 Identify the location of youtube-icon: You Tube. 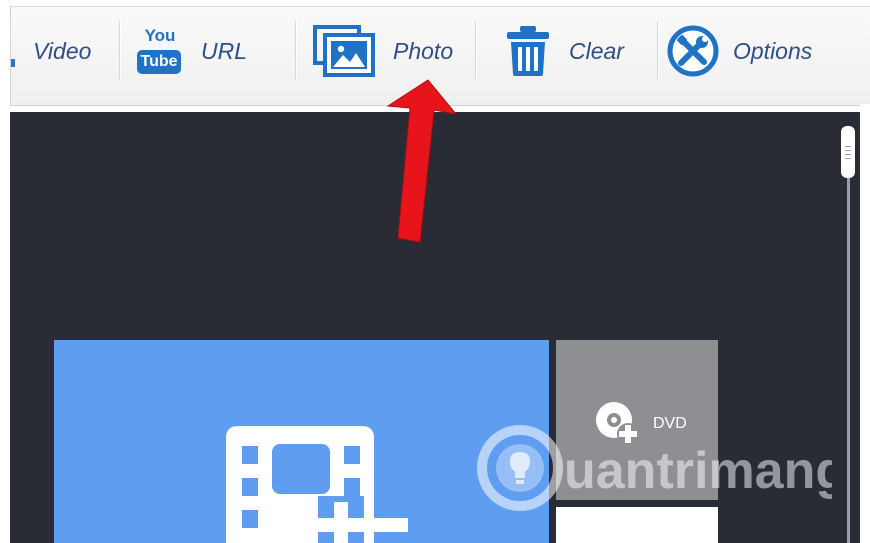
(159, 51).